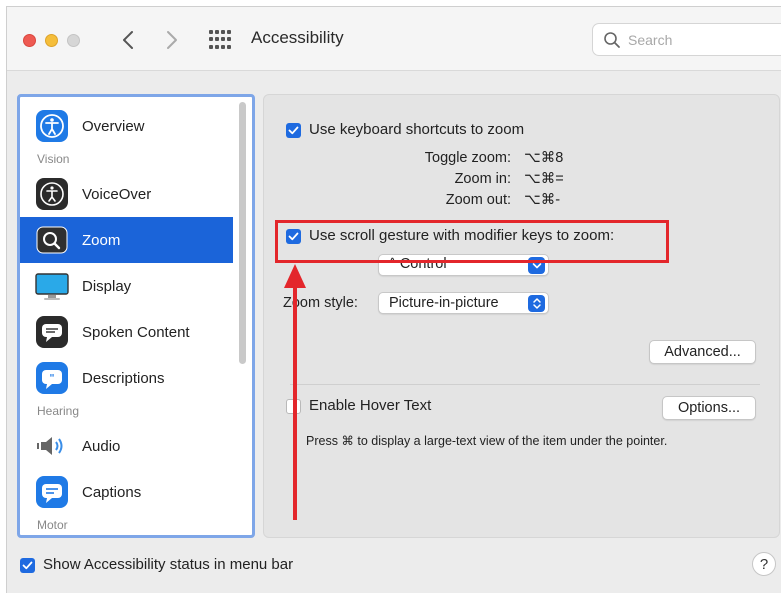 Image resolution: width=781 pixels, height=593 pixels. I want to click on hover-text-label: Enable Hover Text, so click(370, 405).